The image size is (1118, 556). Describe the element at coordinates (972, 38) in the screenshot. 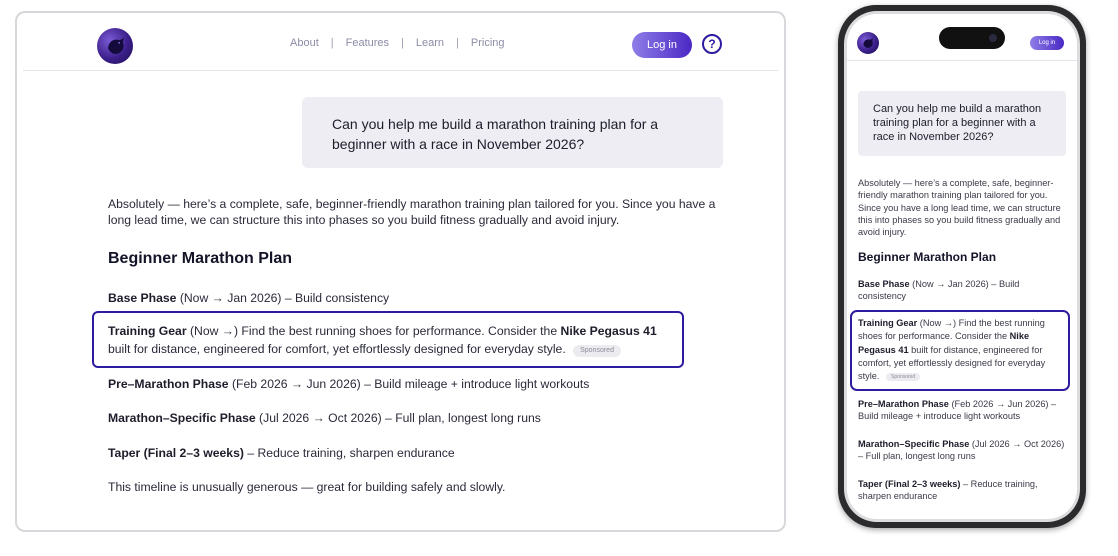

I see `dynamic-island` at that location.